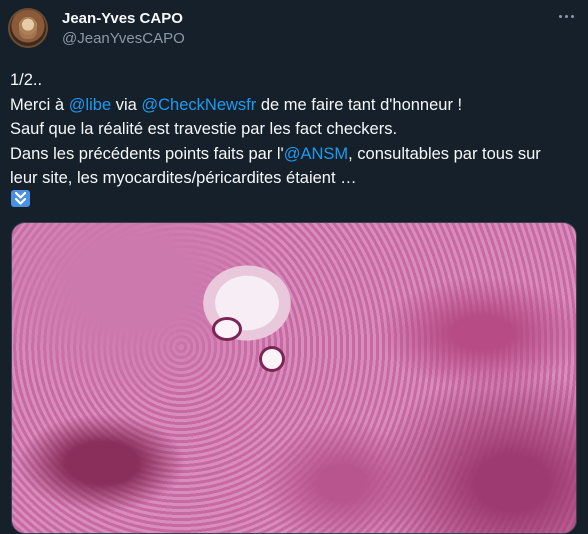  What do you see at coordinates (39, 104) in the screenshot?
I see `text-segment: Merci à` at bounding box center [39, 104].